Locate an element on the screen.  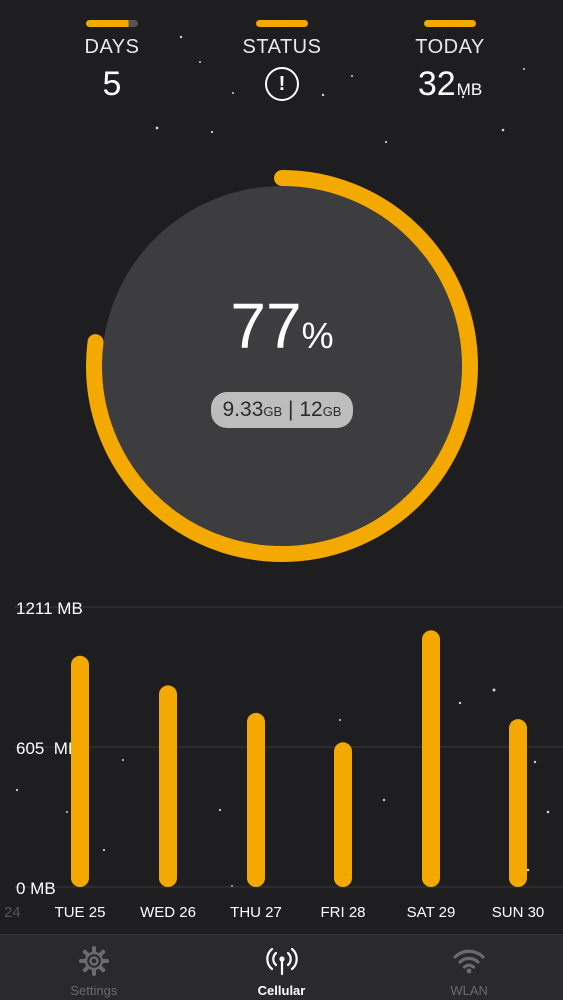
days-progress-bar is located at coordinates (112, 23).